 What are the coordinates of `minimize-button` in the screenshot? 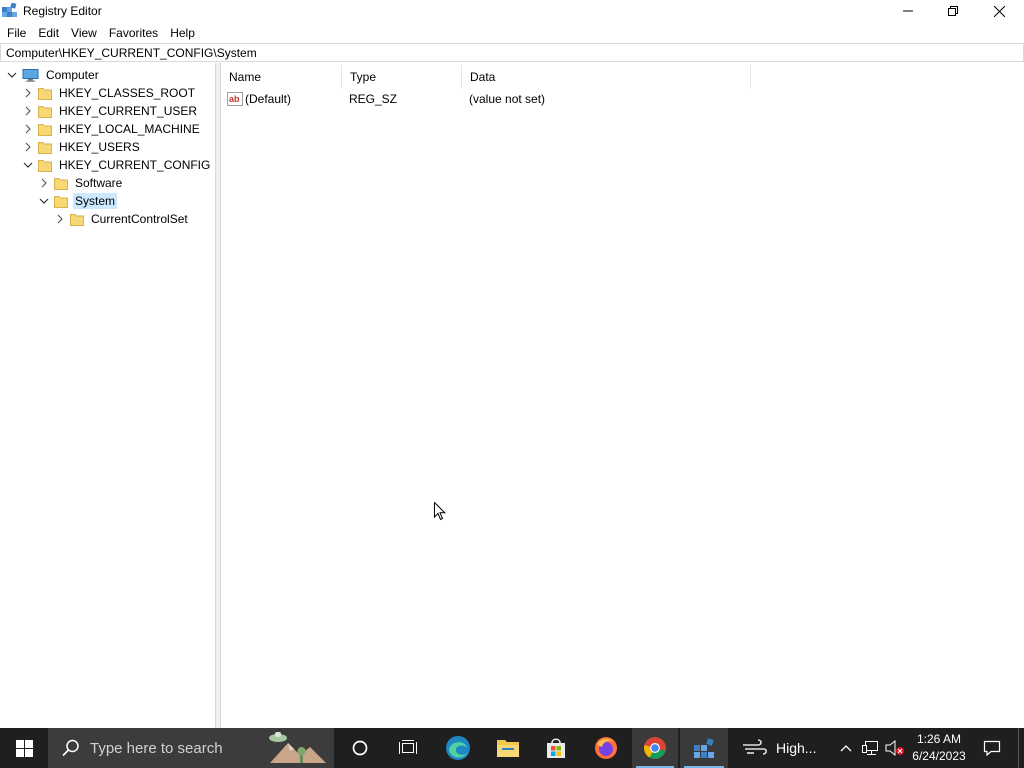 It's located at (908, 11).